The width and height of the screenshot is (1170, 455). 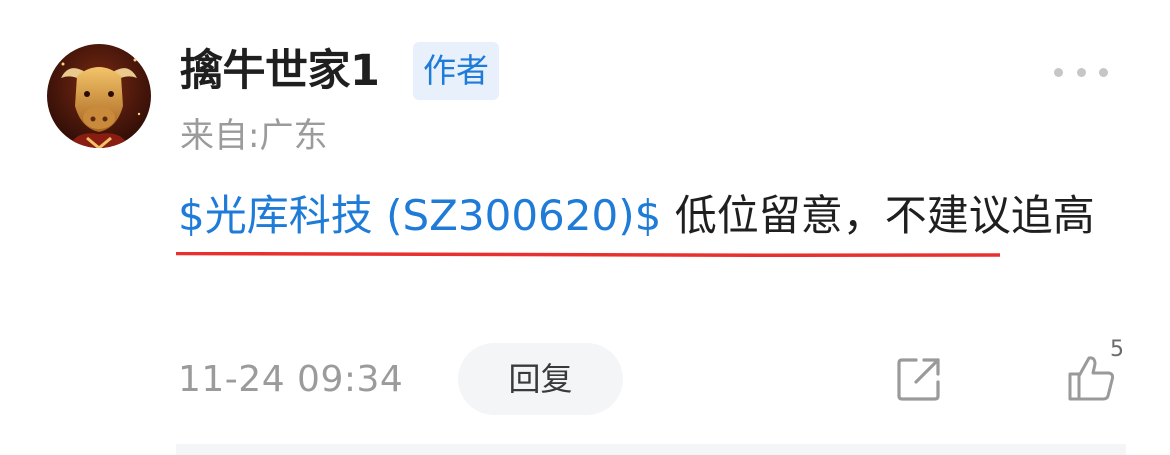 What do you see at coordinates (588, 254) in the screenshot?
I see `red-underline-annotation` at bounding box center [588, 254].